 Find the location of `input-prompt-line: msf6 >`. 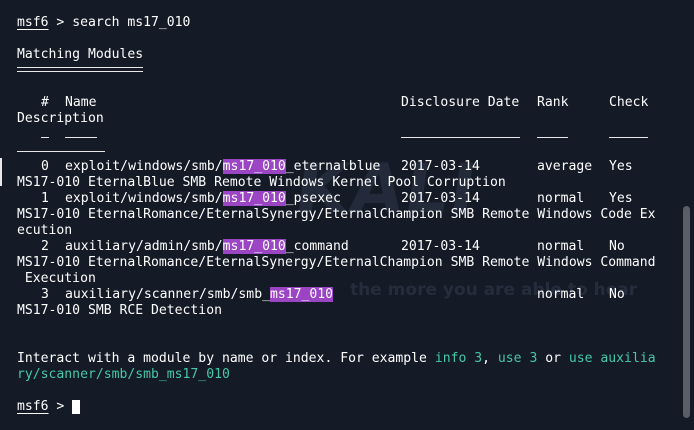

input-prompt-line: msf6 > is located at coordinates (44, 407).